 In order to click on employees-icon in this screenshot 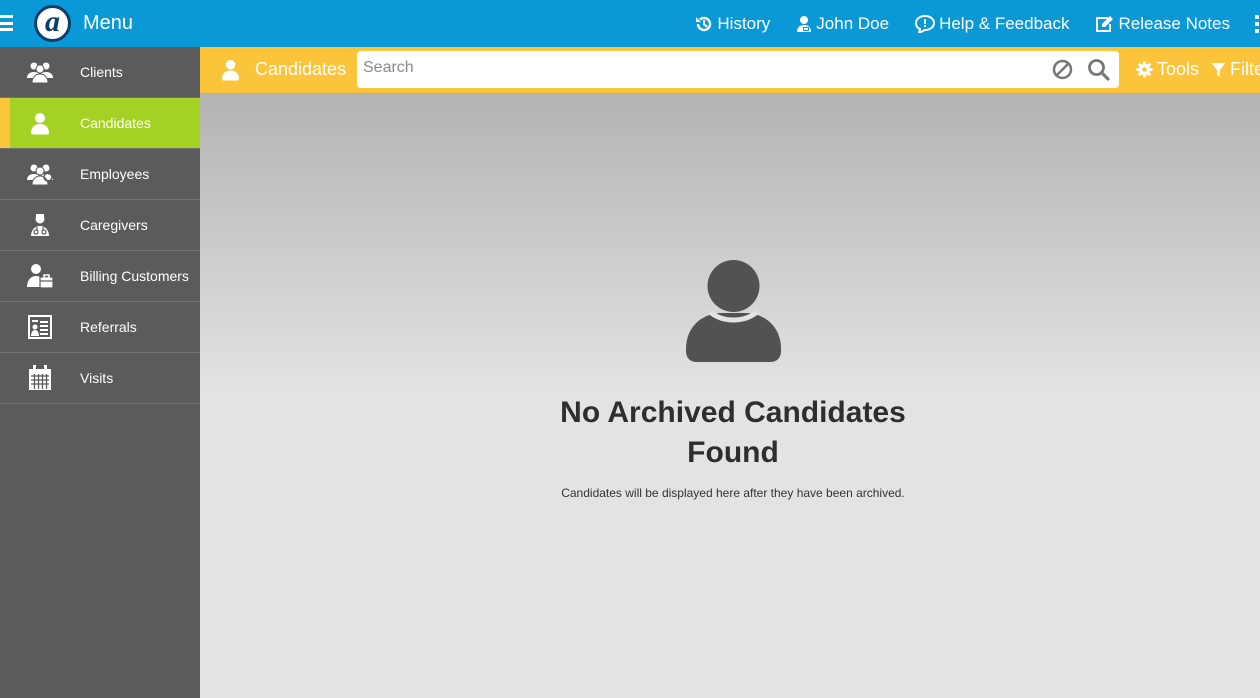, I will do `click(40, 174)`.